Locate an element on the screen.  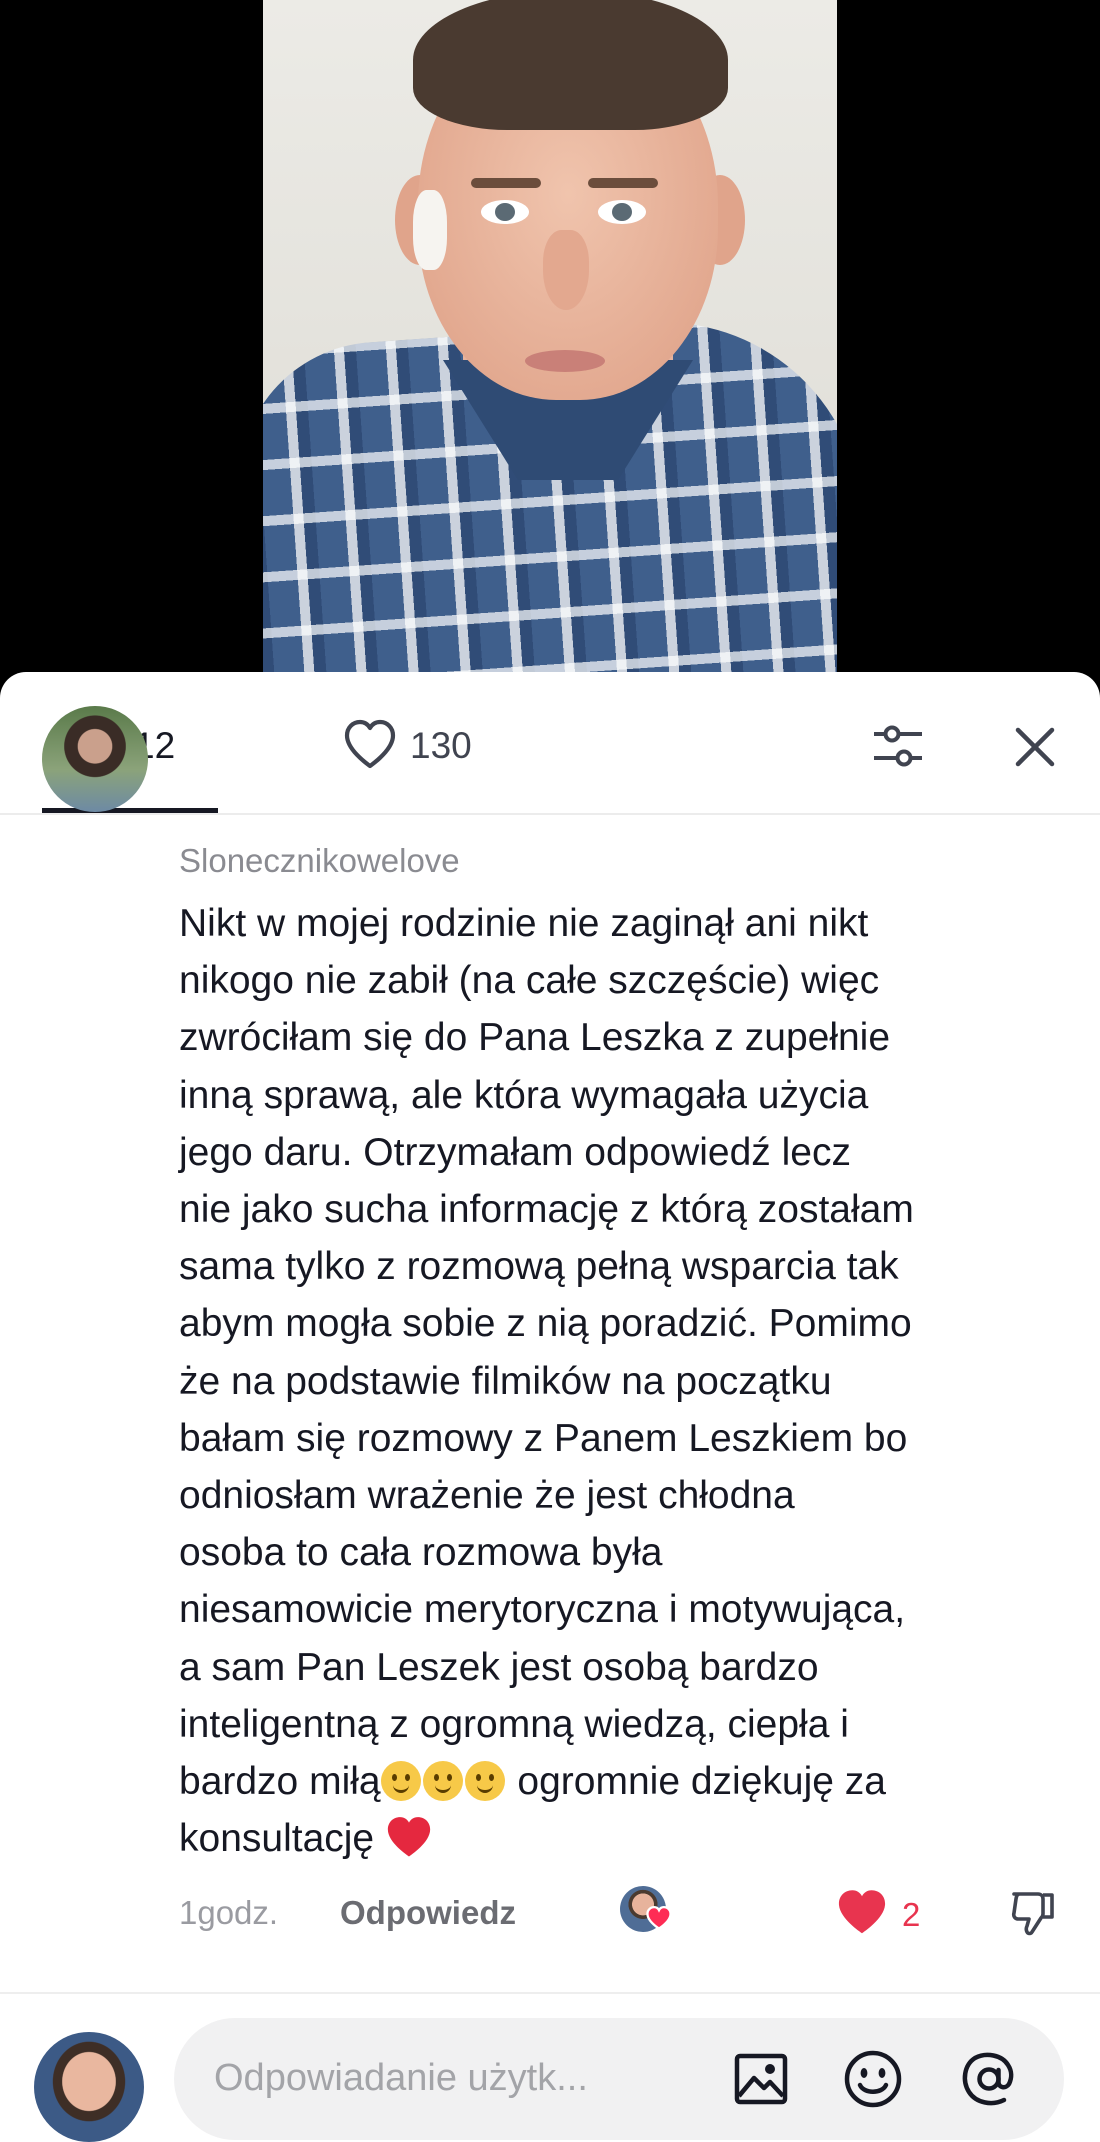
comment-line: zwróciłam się do Pana Leszka z zupełnie is located at coordinates (535, 1038).